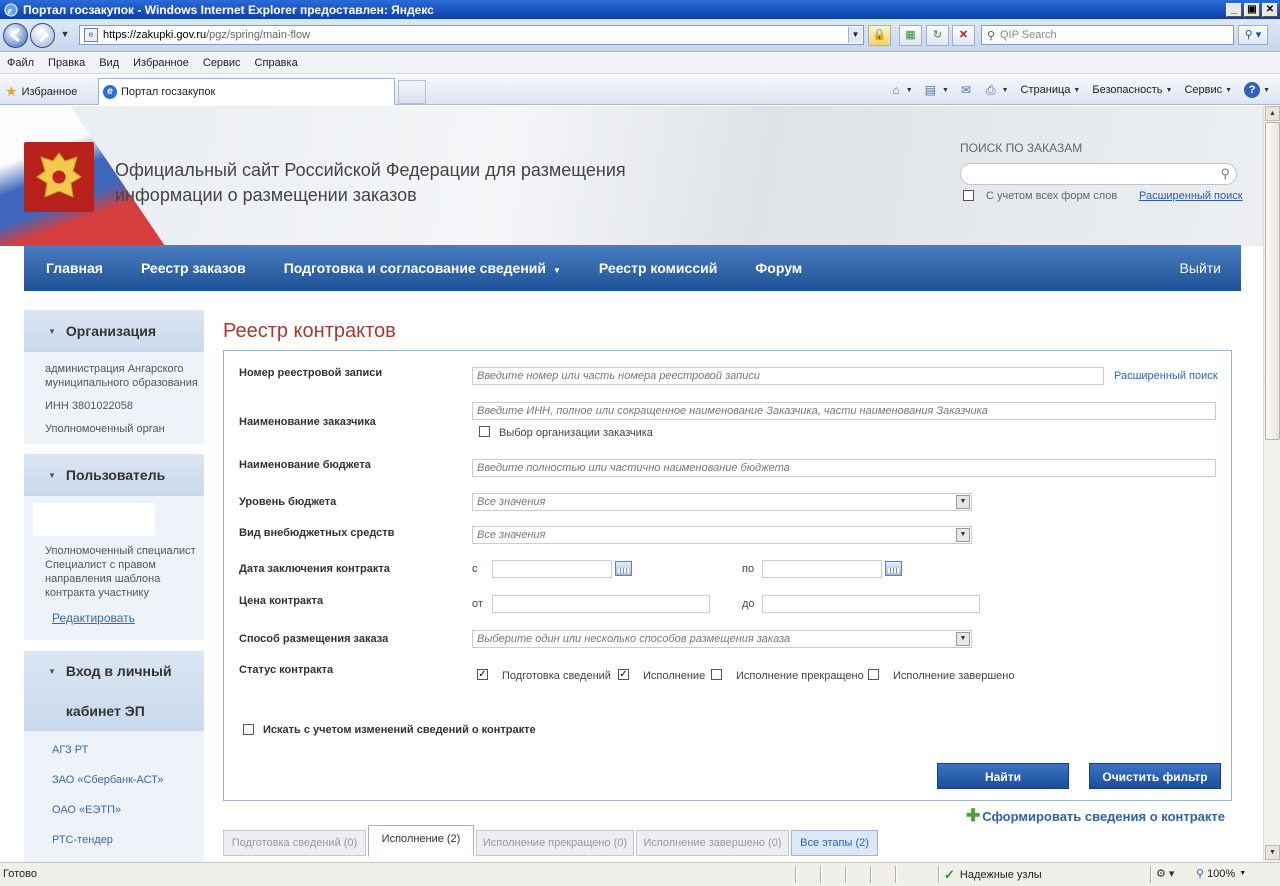 This screenshot has height=886, width=1280. Describe the element at coordinates (108, 780) in the screenshot. I see `ep-link-sberbank: ЗАО «Сбербанк-АСТ»` at that location.